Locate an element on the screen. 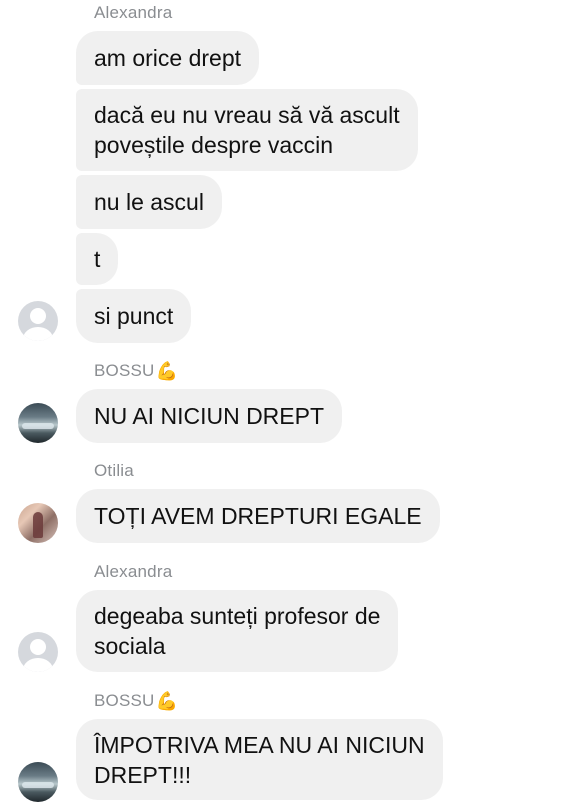 Image resolution: width=588 pixels, height=802 pixels. message-bubble: degeaba sunteți profesor de sociala is located at coordinates (237, 631).